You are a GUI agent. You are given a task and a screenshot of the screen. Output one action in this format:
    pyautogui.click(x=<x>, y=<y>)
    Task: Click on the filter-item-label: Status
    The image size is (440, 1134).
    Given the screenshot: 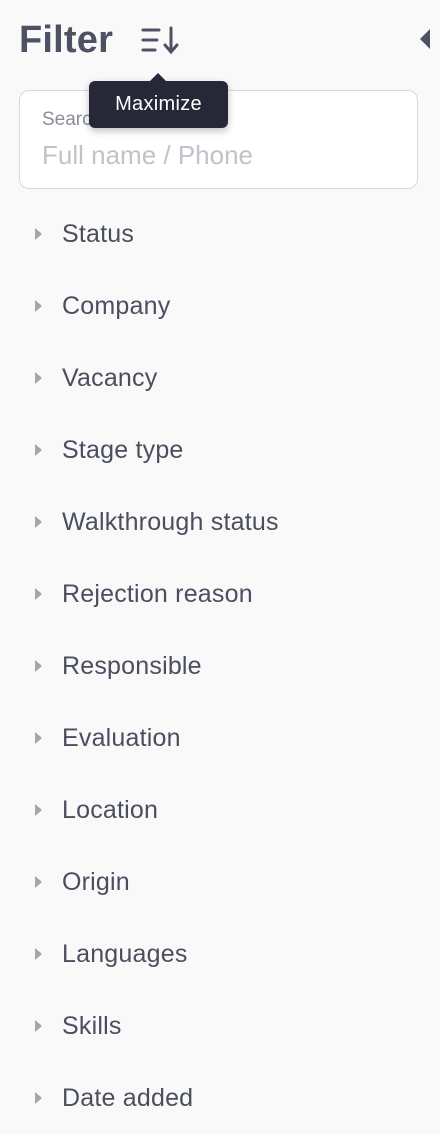 What is the action you would take?
    pyautogui.click(x=98, y=233)
    